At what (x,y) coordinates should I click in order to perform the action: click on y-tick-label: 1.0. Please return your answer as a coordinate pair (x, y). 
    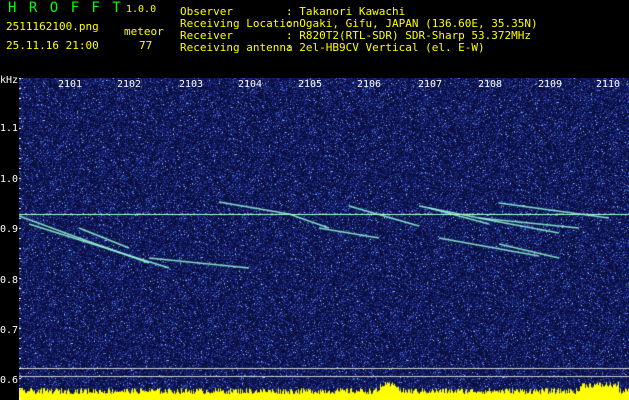
    Looking at the image, I should click on (9, 179).